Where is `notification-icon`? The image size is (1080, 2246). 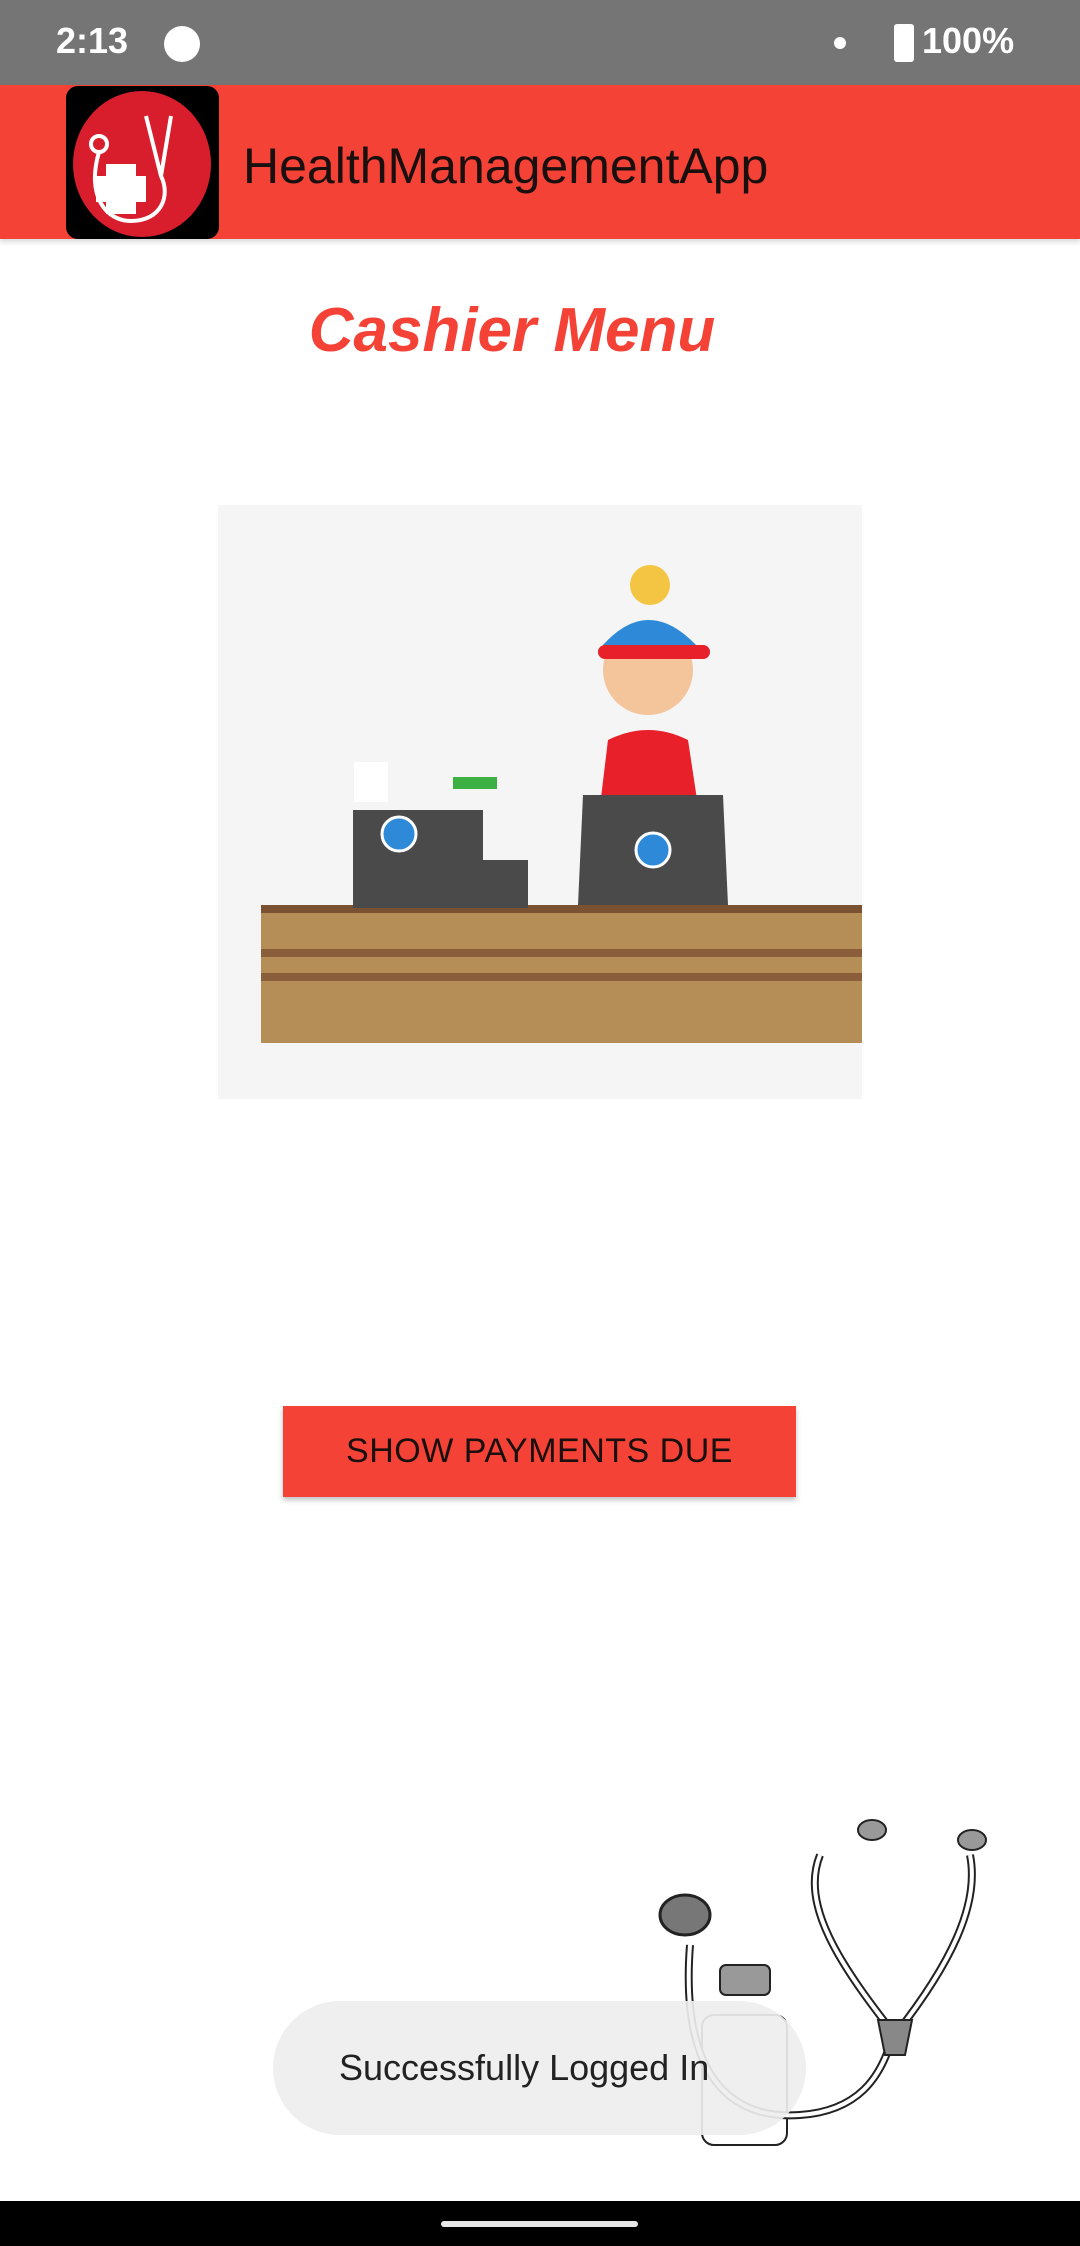
notification-icon is located at coordinates (182, 44).